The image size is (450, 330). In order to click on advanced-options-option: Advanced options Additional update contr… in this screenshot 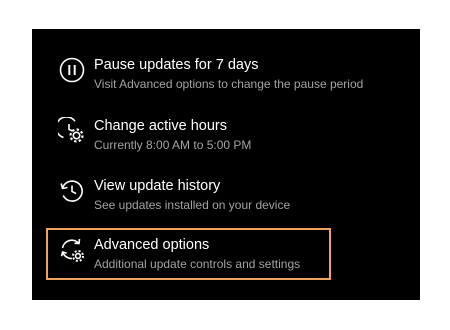, I will do `click(202, 262)`.